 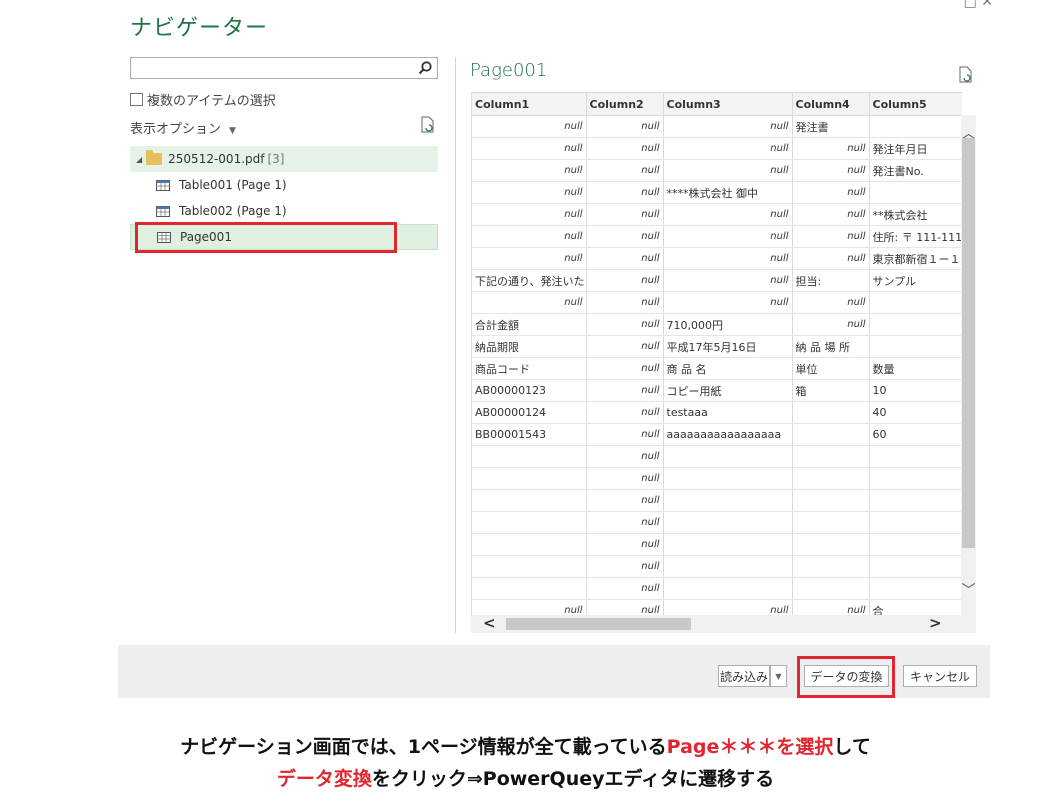 I want to click on folder-count: [3], so click(x=276, y=159).